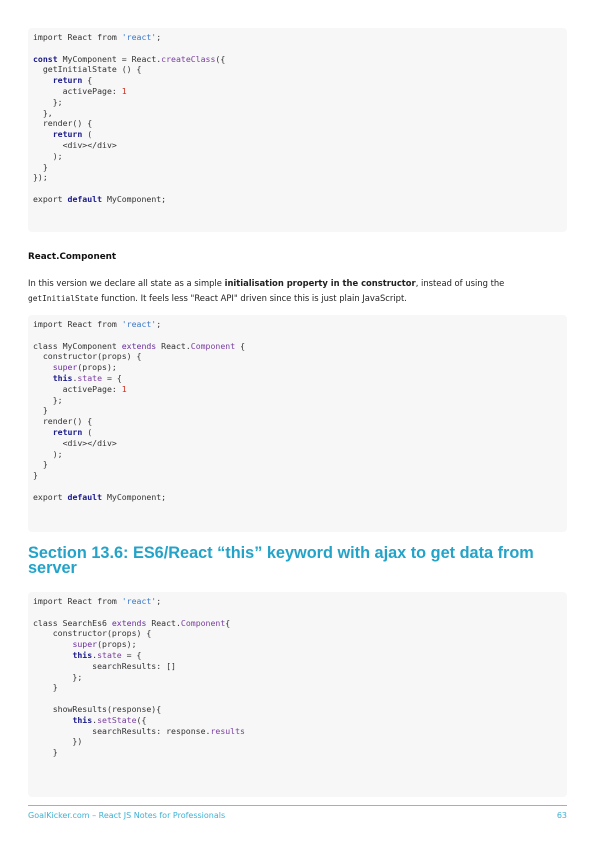  I want to click on code-token: <div></div>, so click(75, 144).